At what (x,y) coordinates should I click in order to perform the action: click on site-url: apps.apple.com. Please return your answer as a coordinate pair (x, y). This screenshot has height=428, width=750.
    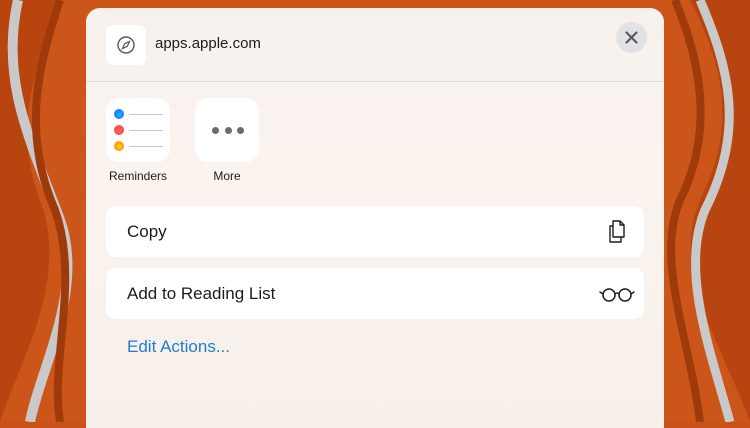
    Looking at the image, I should click on (208, 43).